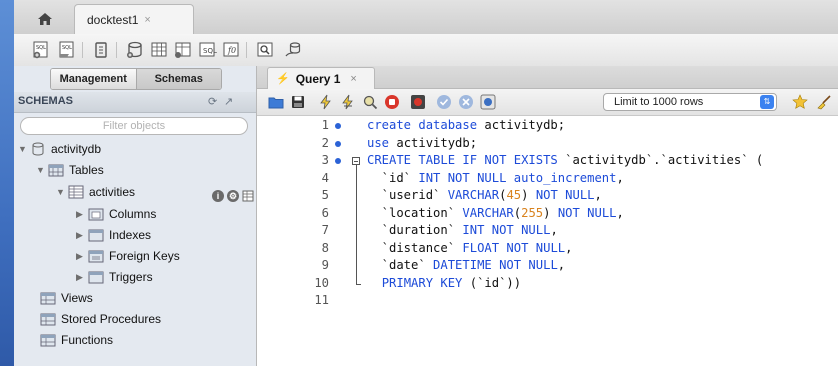 Image resolution: width=838 pixels, height=366 pixels. I want to click on sql-keyword: INT NOT NULL, so click(506, 230).